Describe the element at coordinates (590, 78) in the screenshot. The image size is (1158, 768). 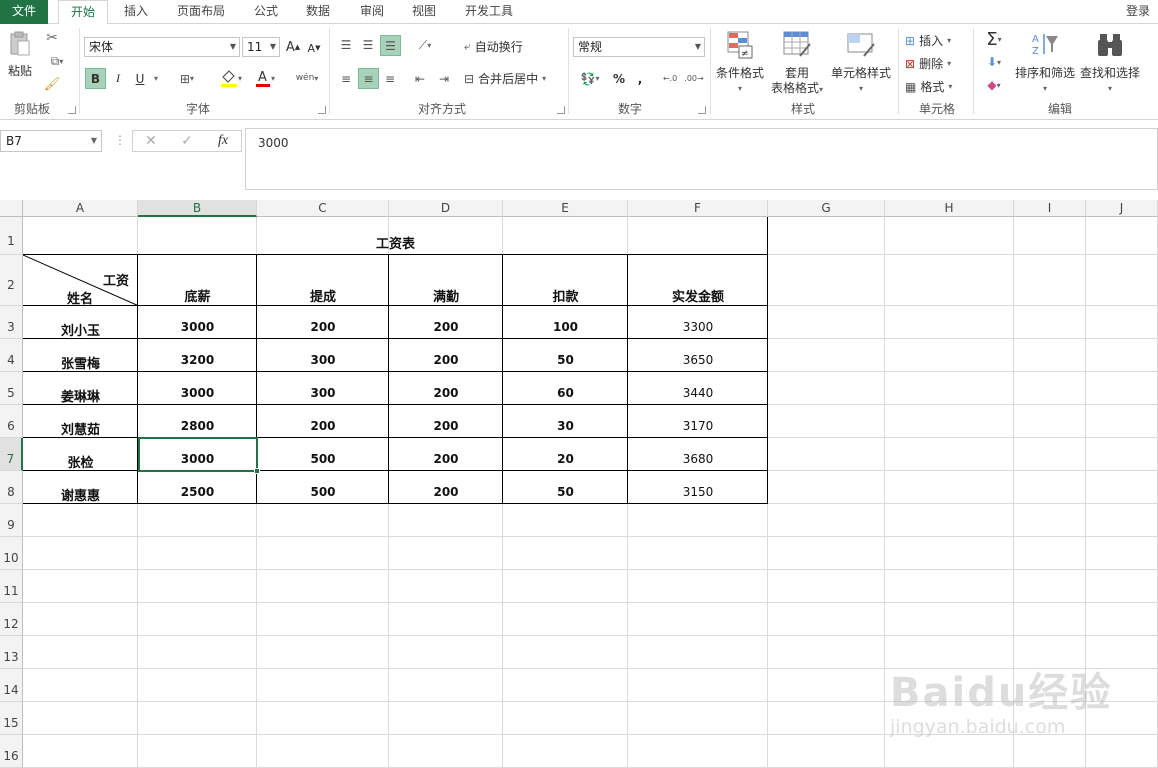
I see `currency-icon: 💱 ▾` at that location.